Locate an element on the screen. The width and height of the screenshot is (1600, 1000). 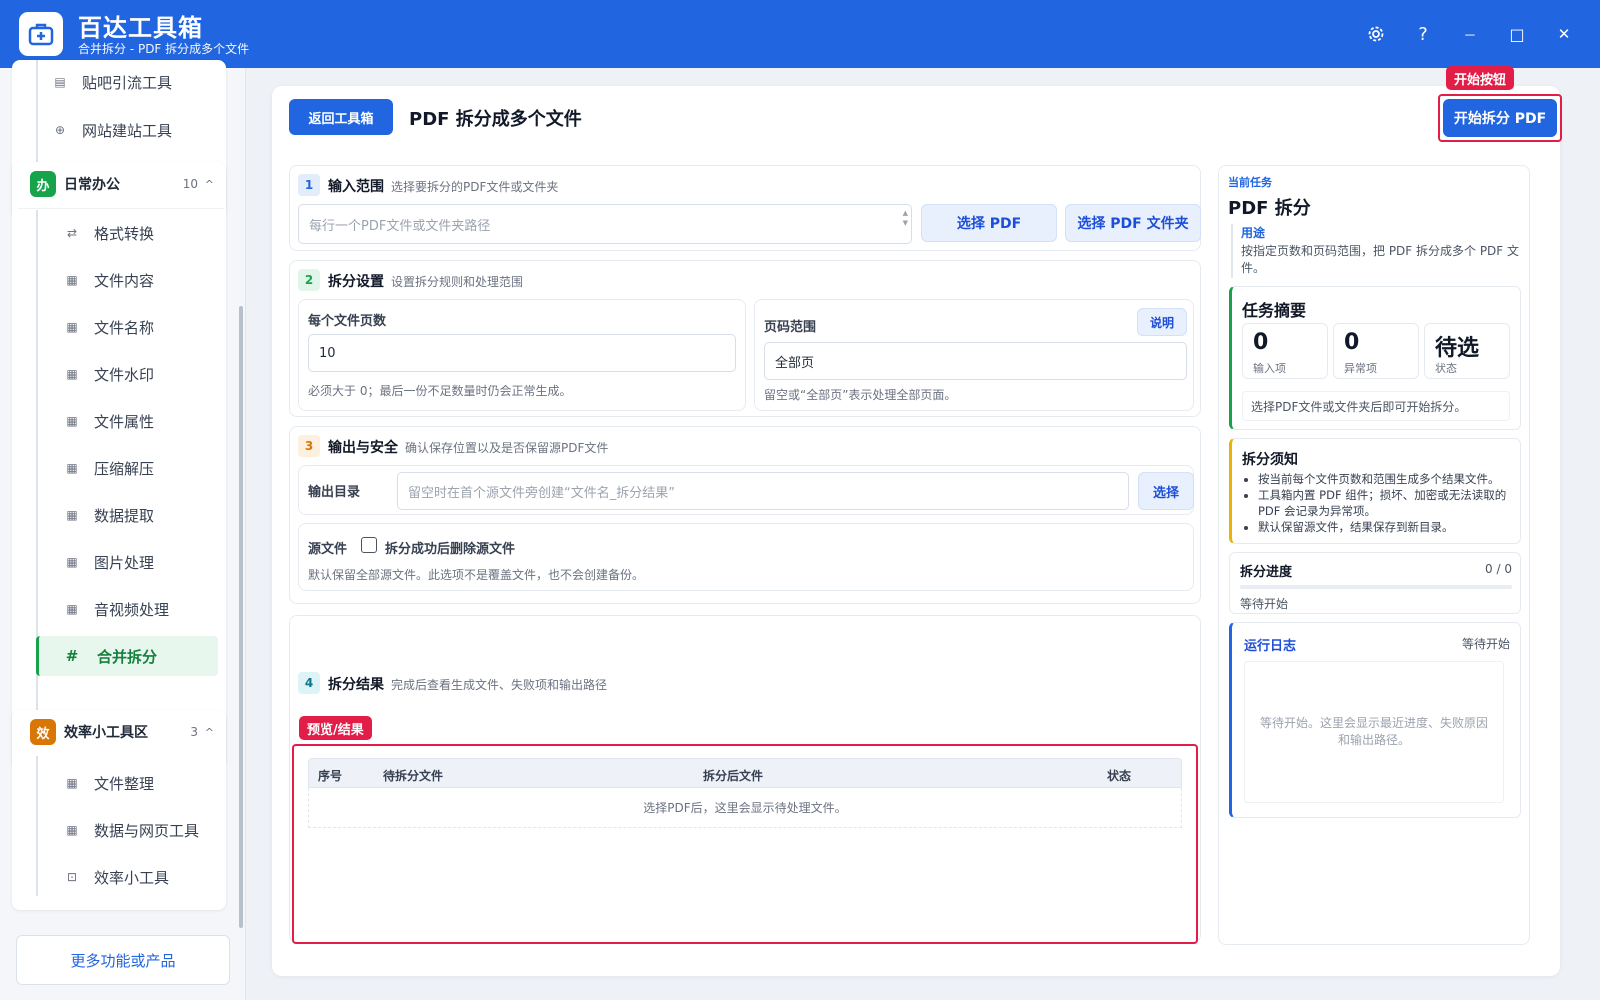
group-header-efficiency: 效 效率小工具区 3 ^ is located at coordinates (121, 732).